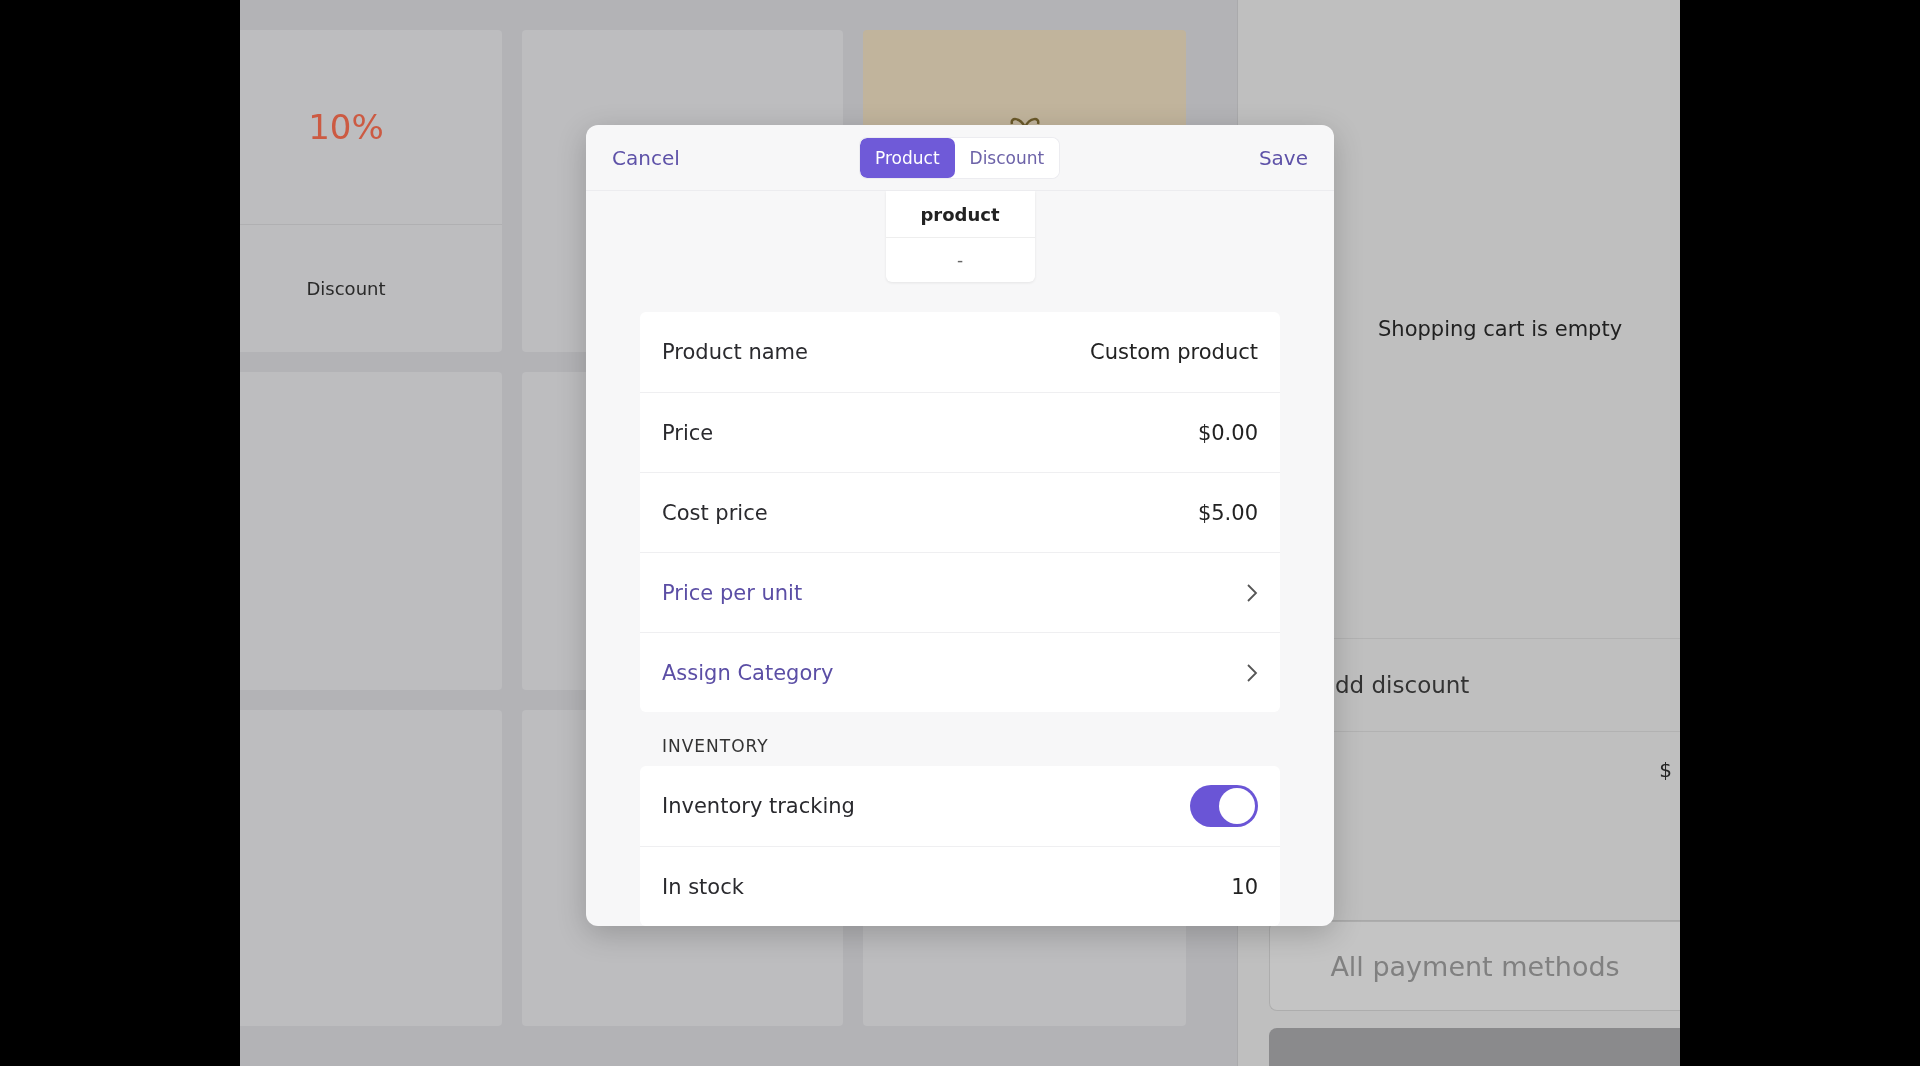 This screenshot has height=1066, width=1920. What do you see at coordinates (758, 806) in the screenshot?
I see `field-label: Inventory tracking` at bounding box center [758, 806].